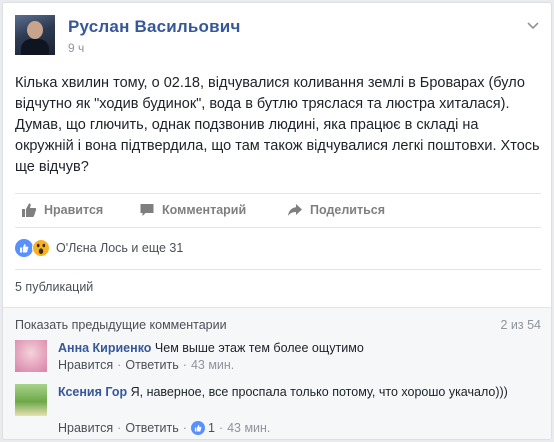  What do you see at coordinates (533, 25) in the screenshot?
I see `chevron-down-icon` at bounding box center [533, 25].